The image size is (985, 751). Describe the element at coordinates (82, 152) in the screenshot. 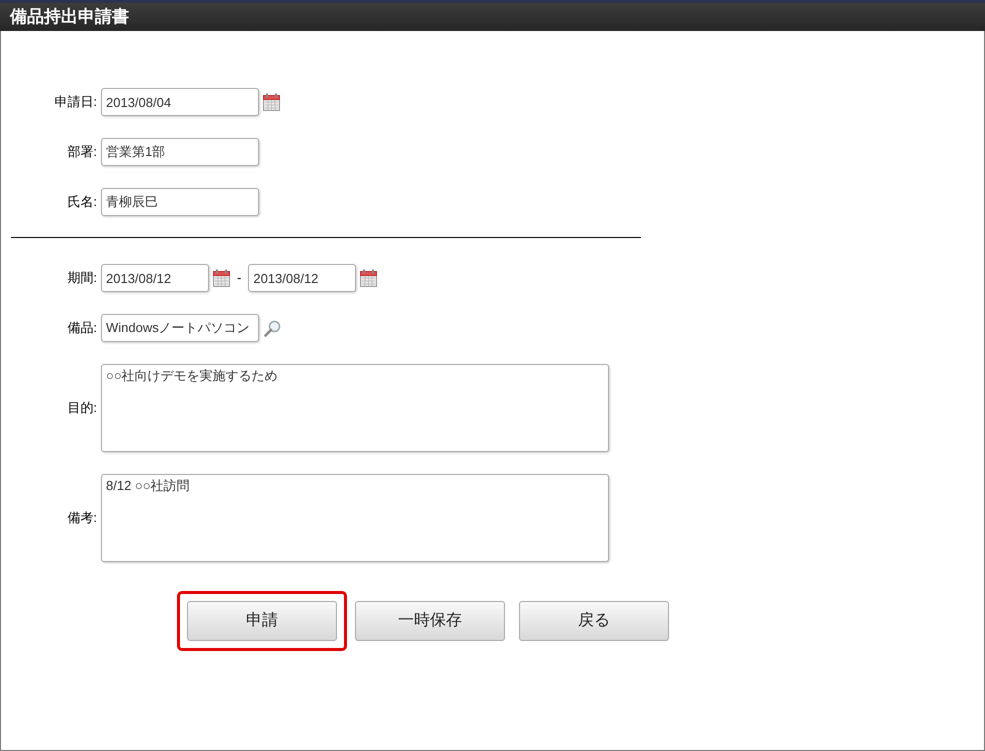

I see `field-label: 部署:` at that location.